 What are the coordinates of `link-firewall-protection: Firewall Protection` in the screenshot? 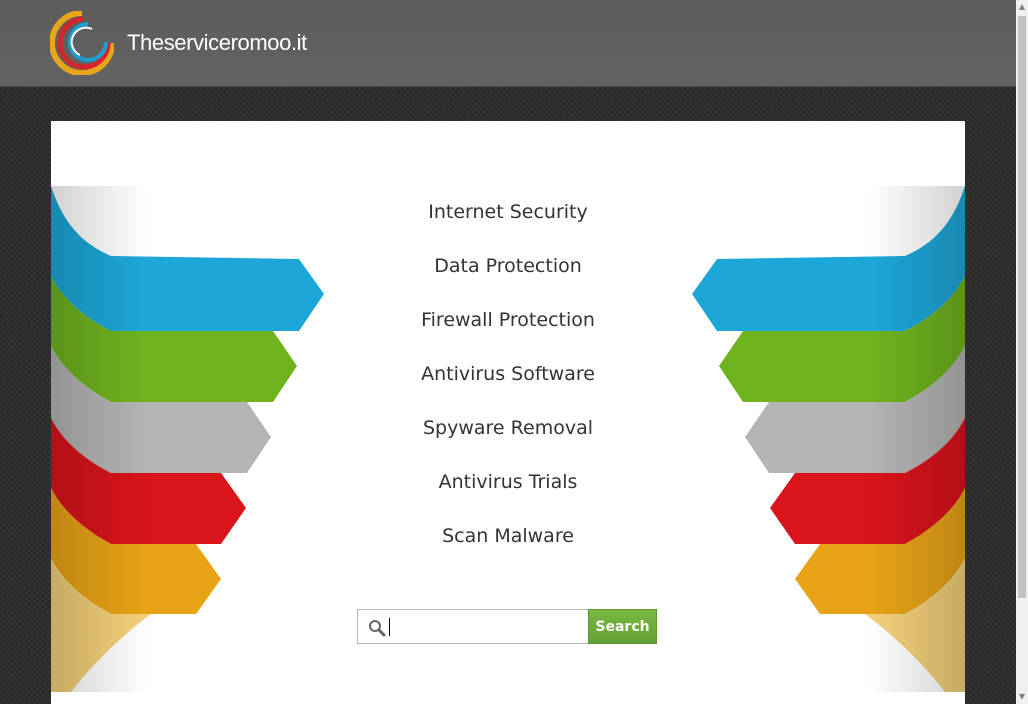 It's located at (508, 326).